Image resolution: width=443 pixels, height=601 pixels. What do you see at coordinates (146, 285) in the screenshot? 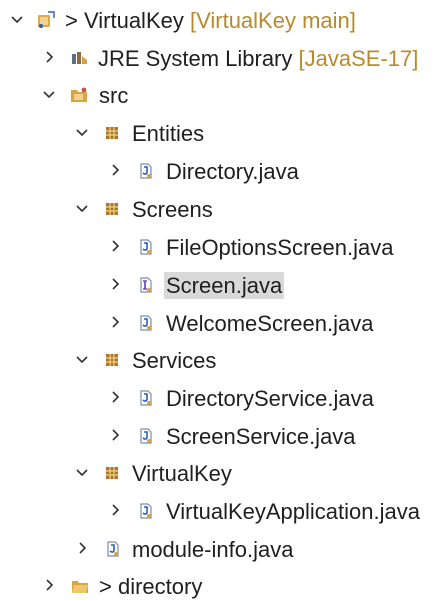
I see `java-interface-file-icon` at bounding box center [146, 285].